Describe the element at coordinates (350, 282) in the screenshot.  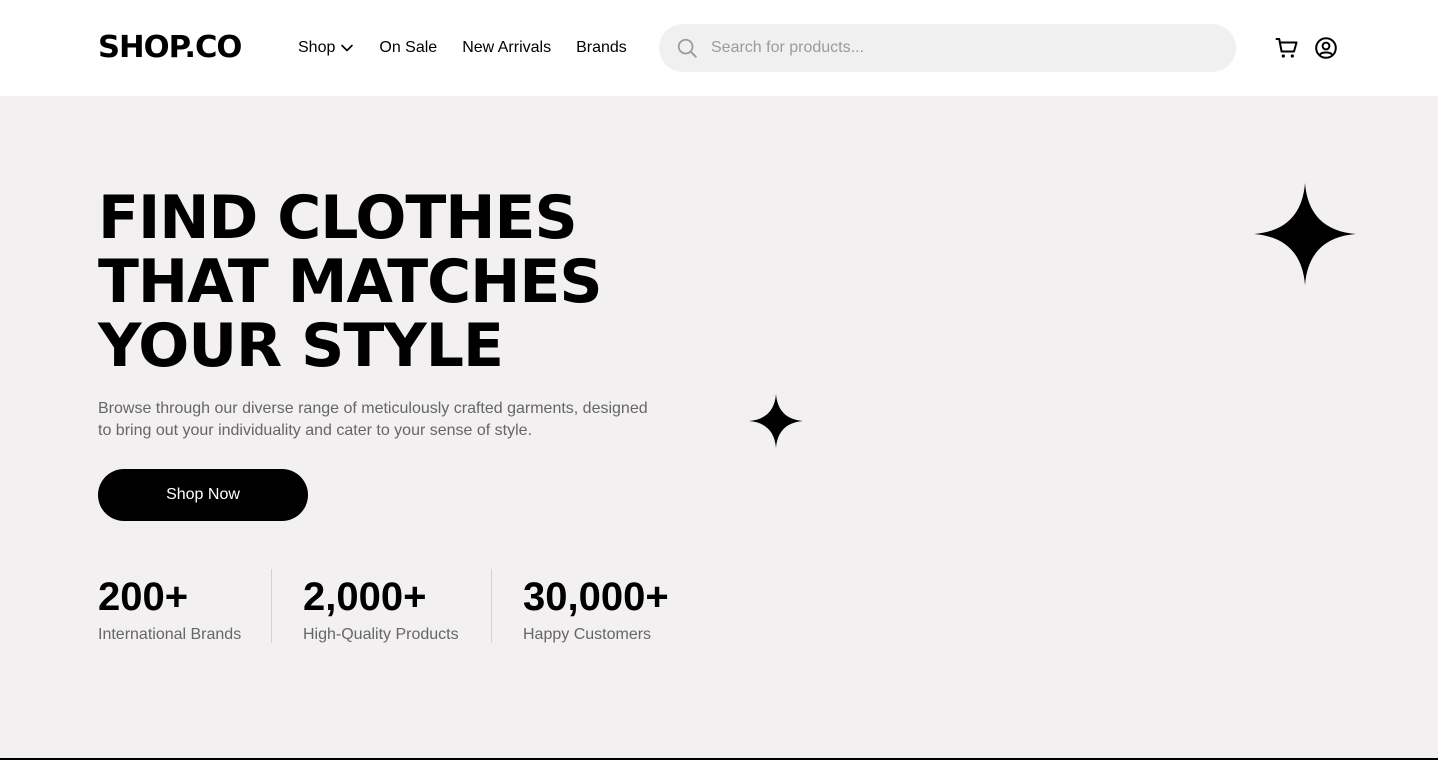
I see `hero-title-line: THAT MATCHES` at that location.